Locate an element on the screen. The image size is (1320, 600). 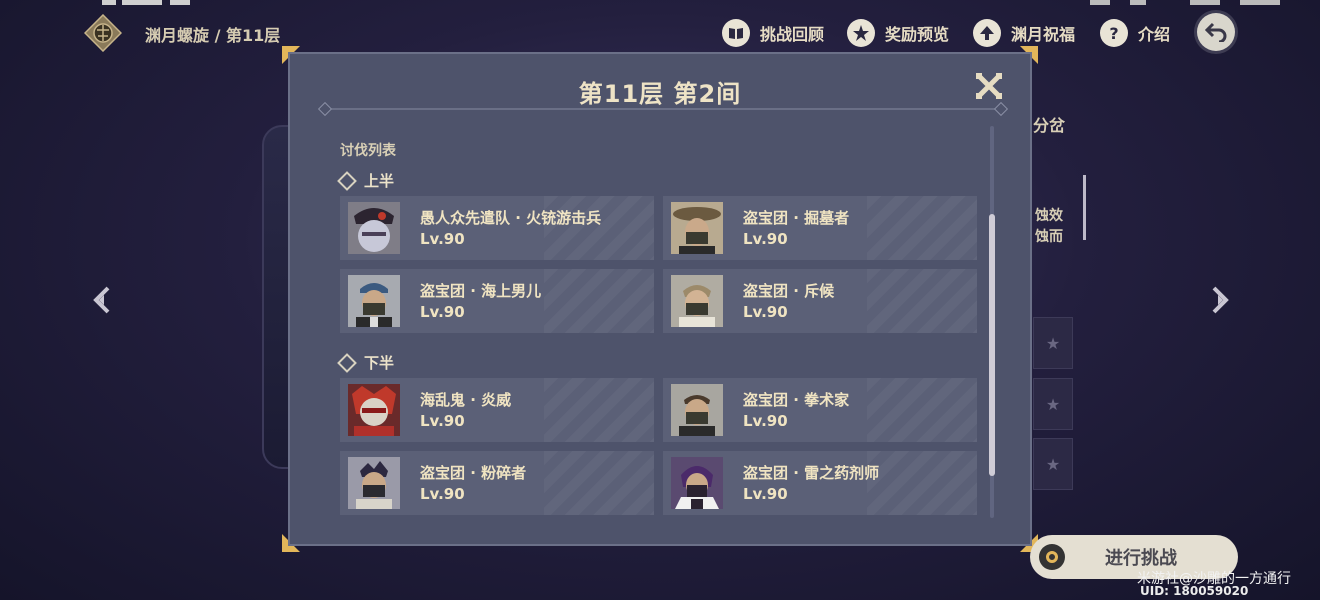
enemy-info: 盗宝团 · 拳术家 Lv.90 is located at coordinates (796, 410).